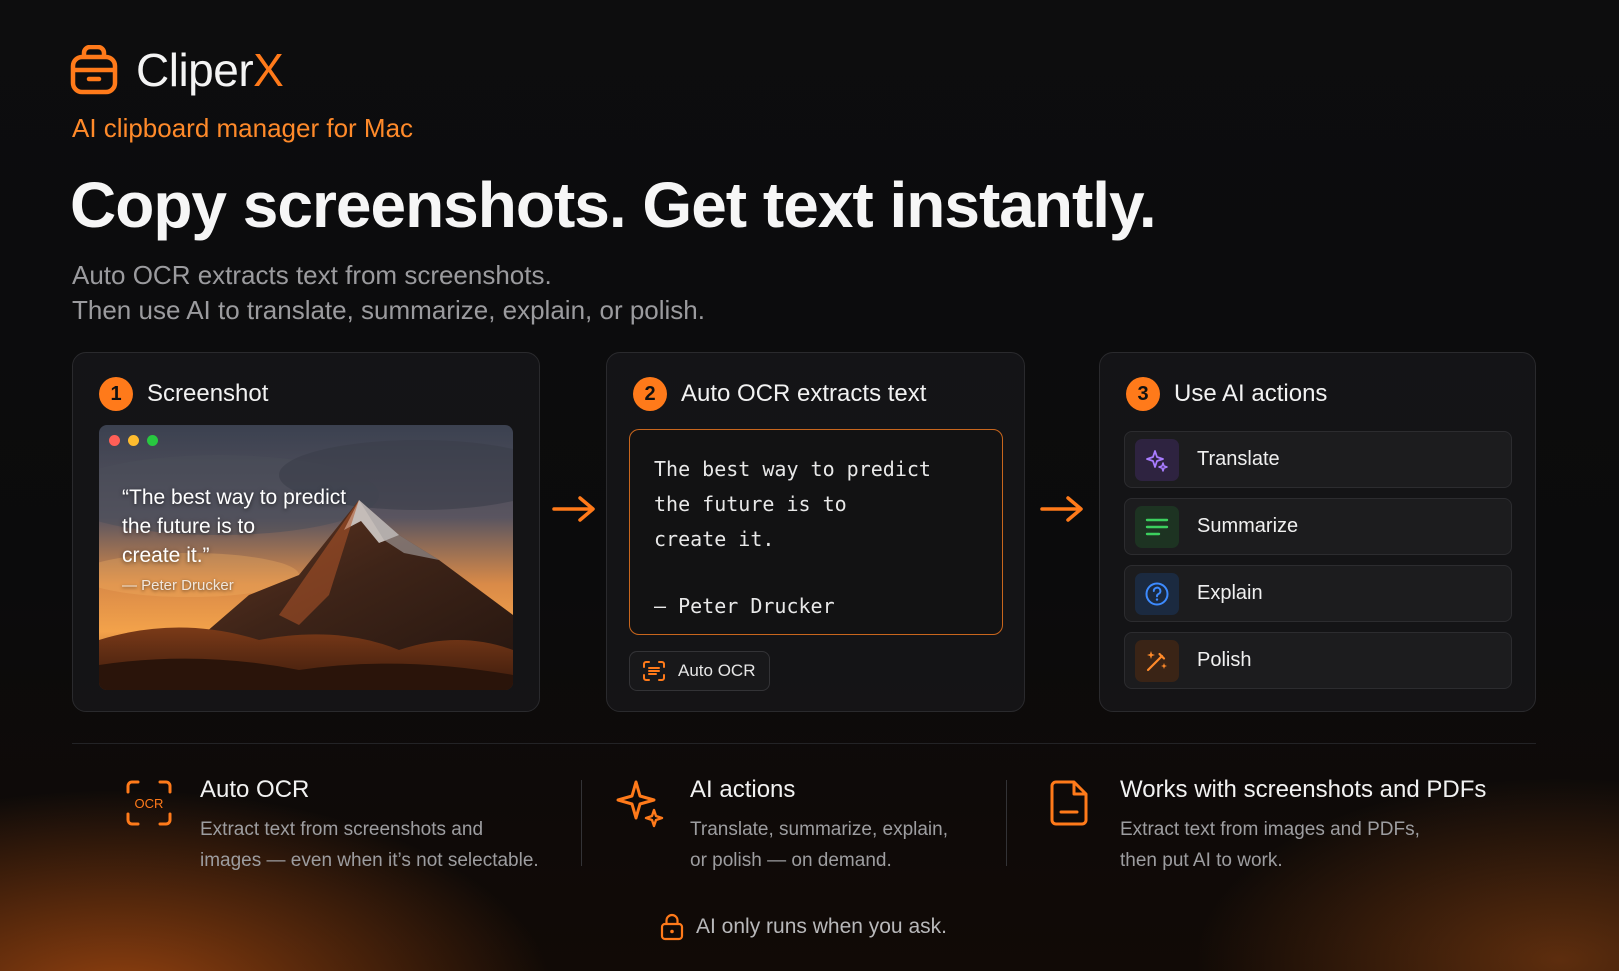 Image resolution: width=1619 pixels, height=971 pixels. Describe the element at coordinates (1157, 593) in the screenshot. I see `question-icon` at that location.